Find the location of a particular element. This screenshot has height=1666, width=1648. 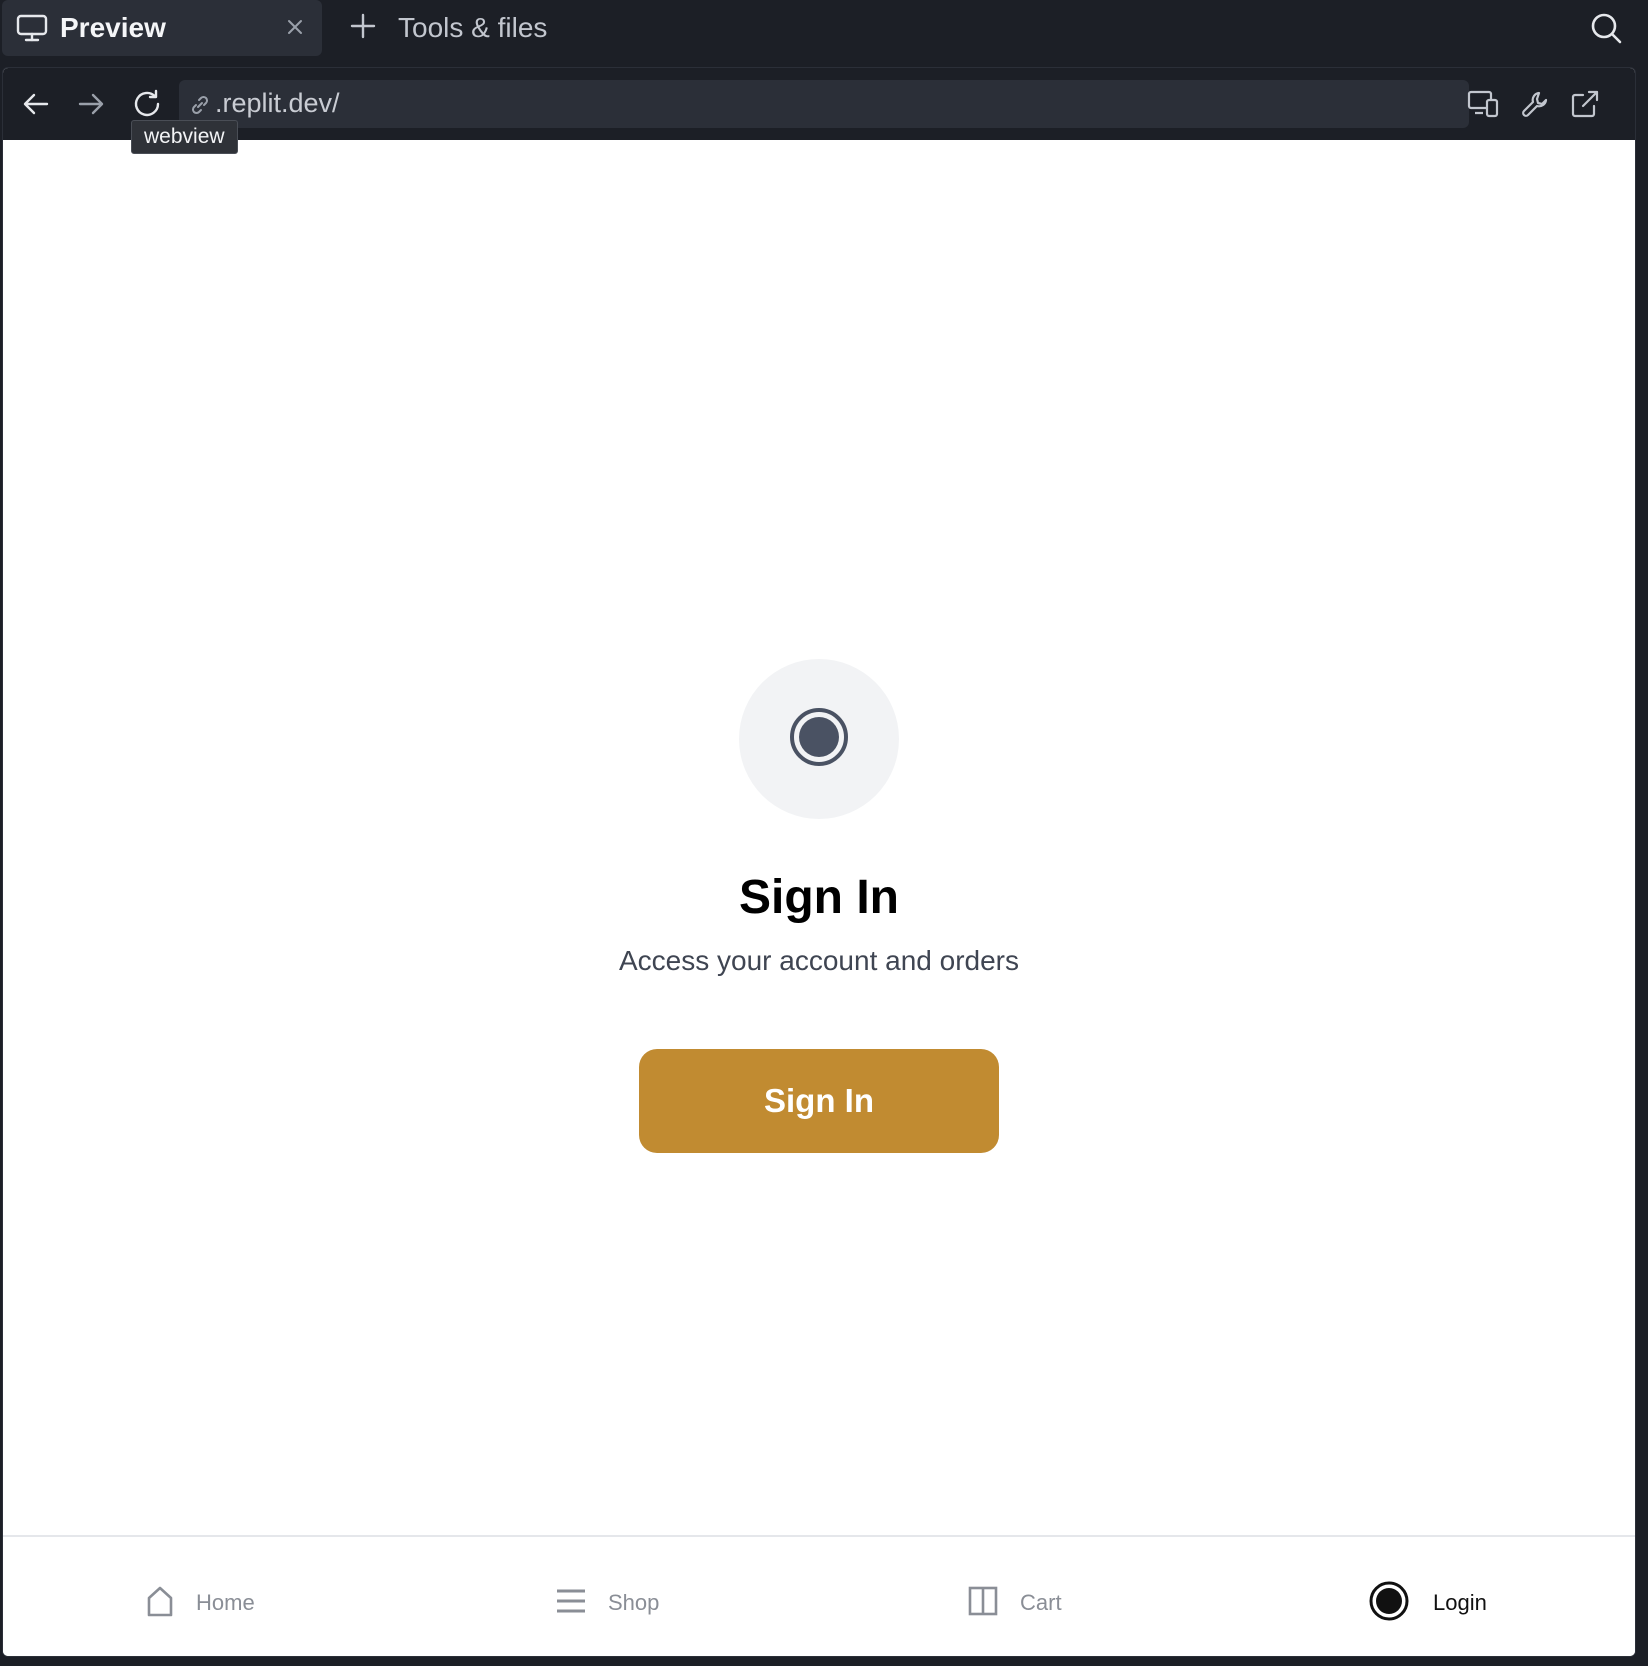

tab-preview: Preview is located at coordinates (162, 28).